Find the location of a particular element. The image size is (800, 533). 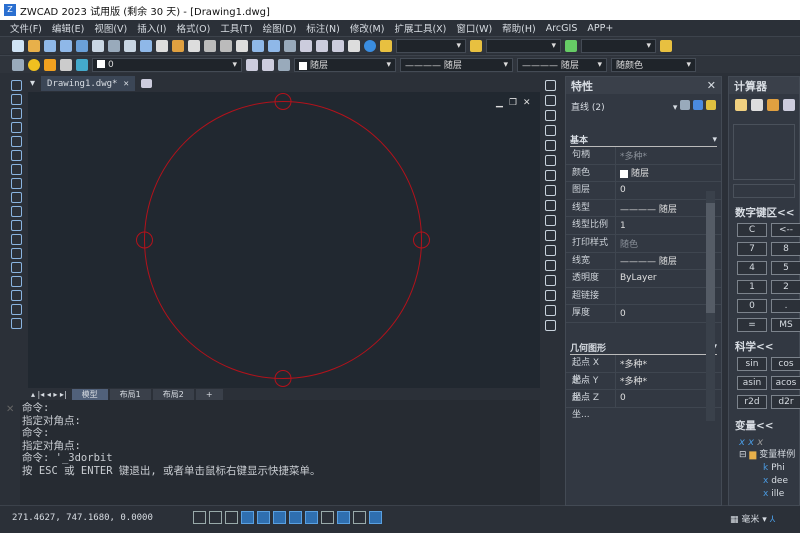

quick-select-icon is located at coordinates (711, 105).